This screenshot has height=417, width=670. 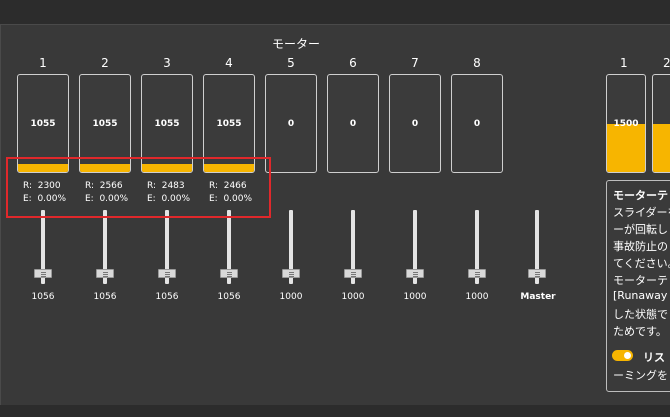 I want to click on right-motor-number: 2, so click(x=666, y=63).